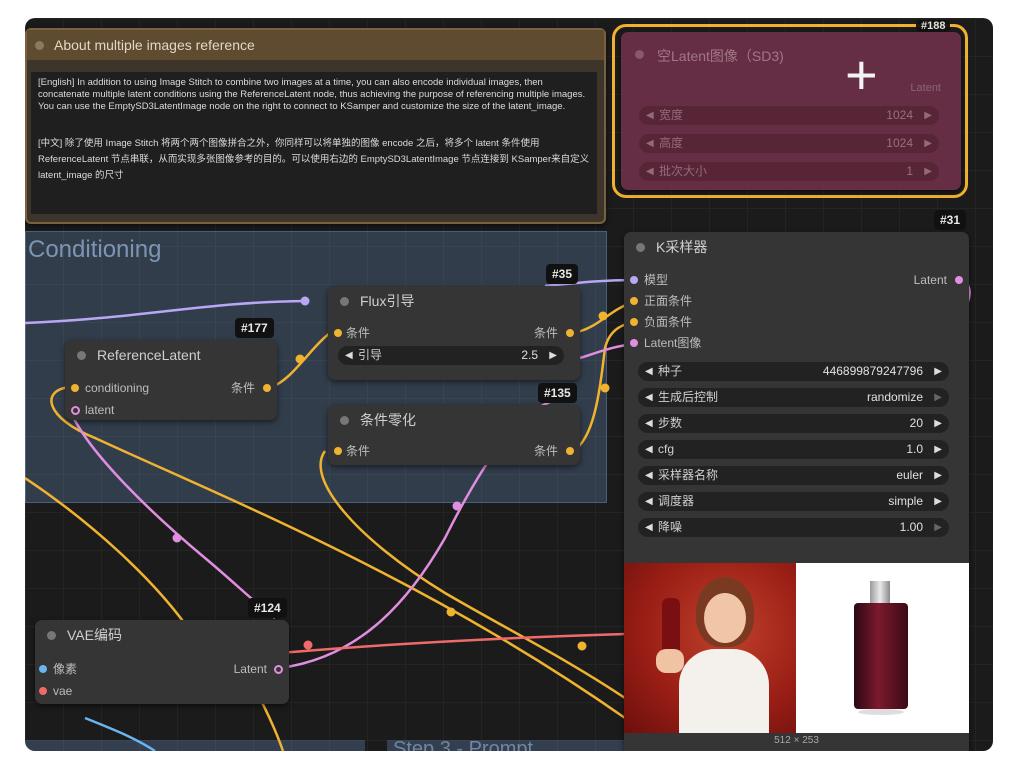  Describe the element at coordinates (634, 322) in the screenshot. I see `negative-input-port` at that location.